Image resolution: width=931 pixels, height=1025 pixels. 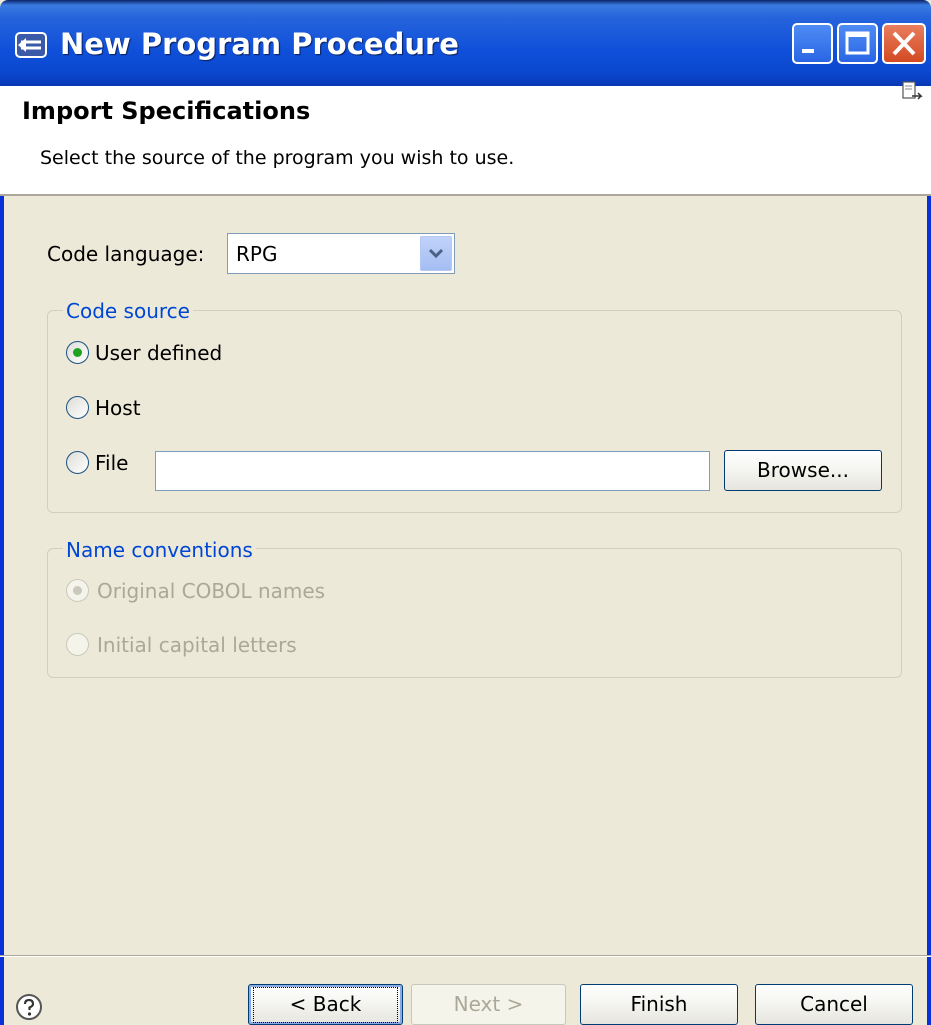 What do you see at coordinates (2, 555) in the screenshot?
I see `window-left-border` at bounding box center [2, 555].